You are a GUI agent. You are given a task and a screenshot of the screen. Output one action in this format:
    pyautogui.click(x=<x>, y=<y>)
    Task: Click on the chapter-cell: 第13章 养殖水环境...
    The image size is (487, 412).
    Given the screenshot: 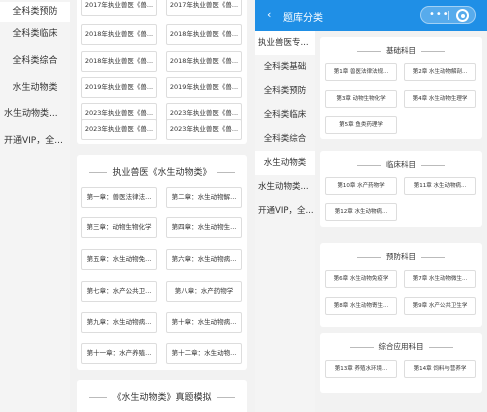 What is the action you would take?
    pyautogui.click(x=361, y=369)
    